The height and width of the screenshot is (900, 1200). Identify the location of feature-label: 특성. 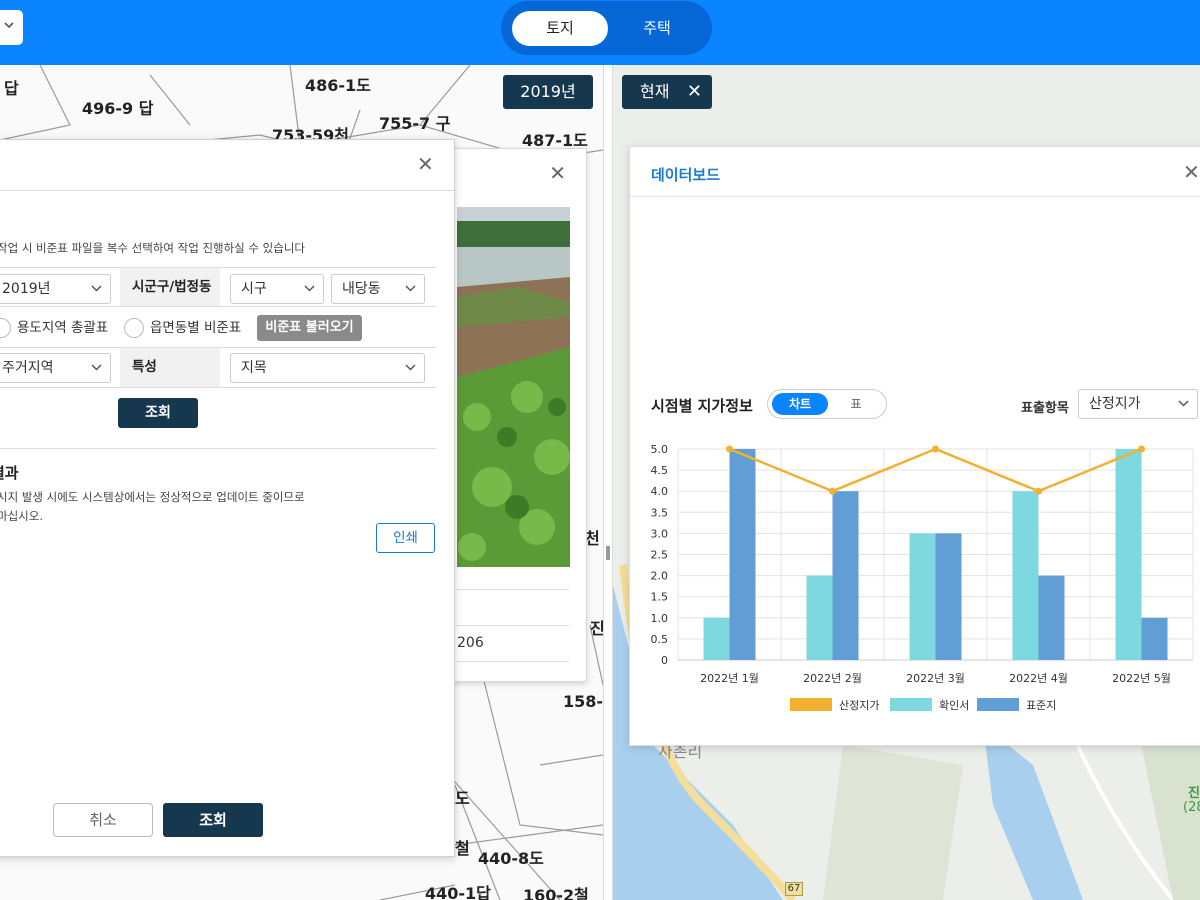
(170, 367).